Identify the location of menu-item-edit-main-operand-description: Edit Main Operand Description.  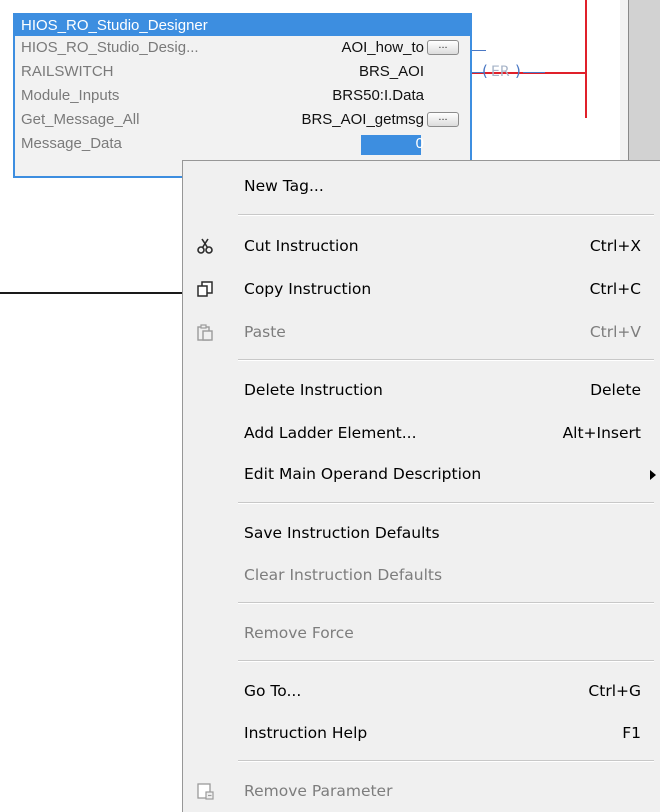
(422, 474).